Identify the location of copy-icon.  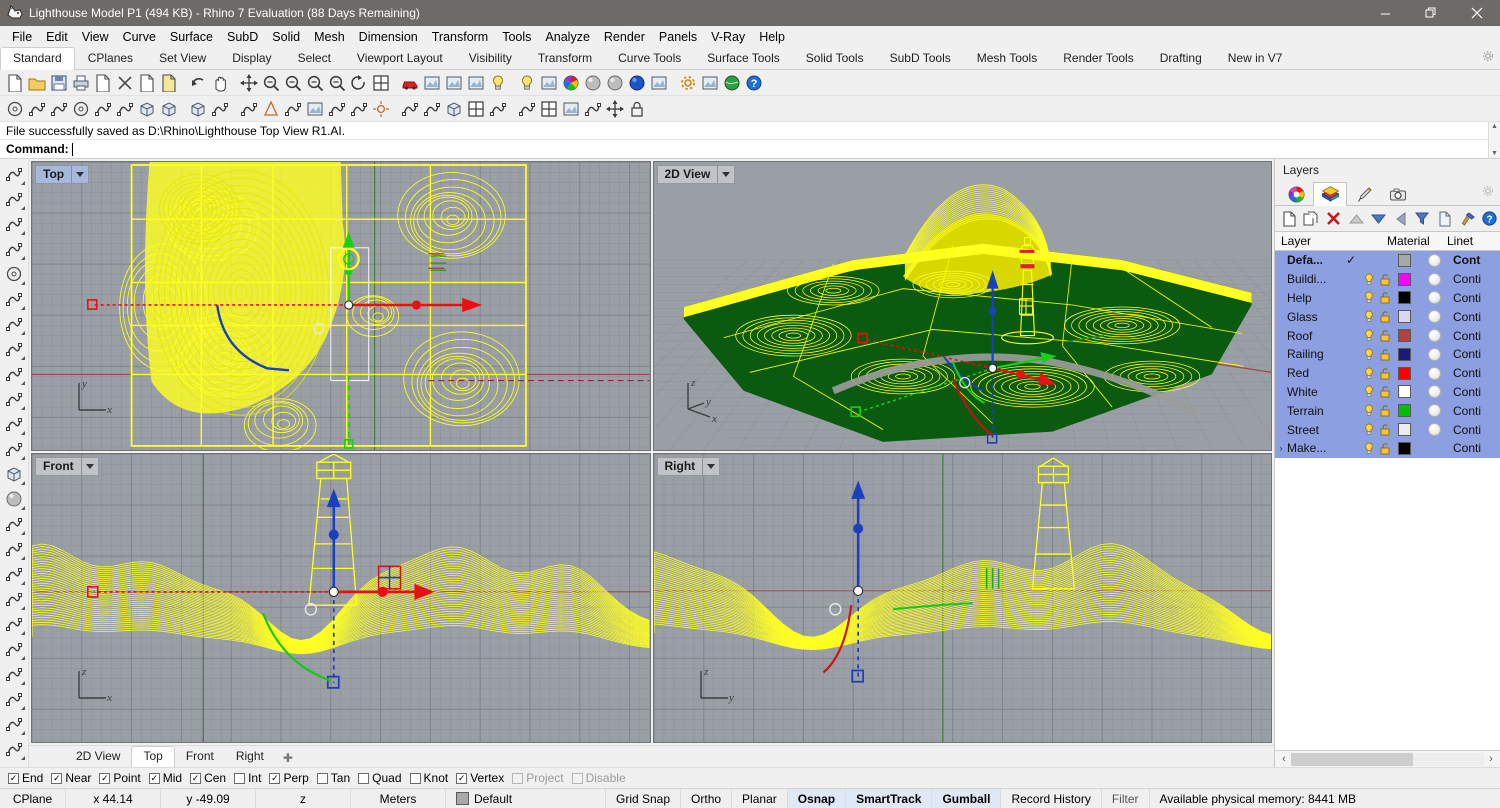
(146, 82).